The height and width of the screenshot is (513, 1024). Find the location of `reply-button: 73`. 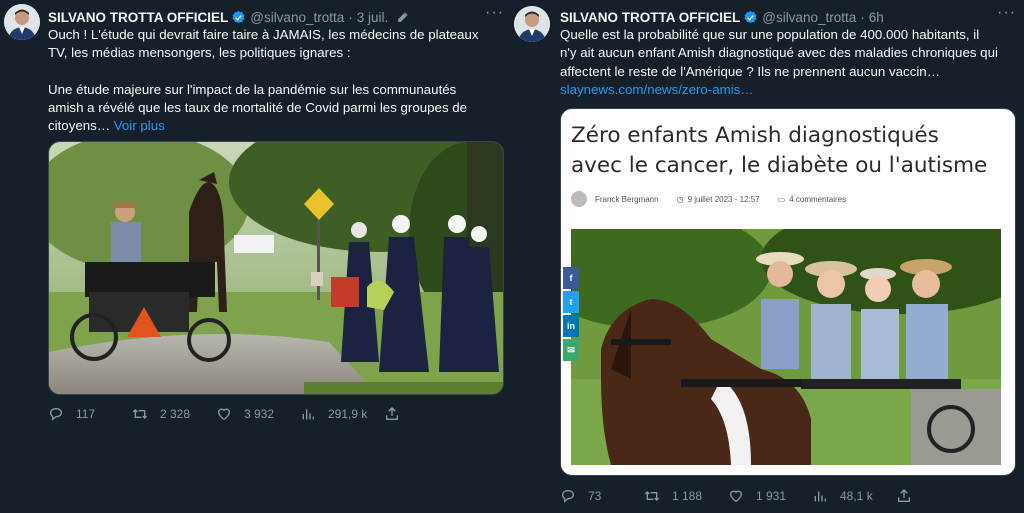

reply-button: 73 is located at coordinates (602, 496).